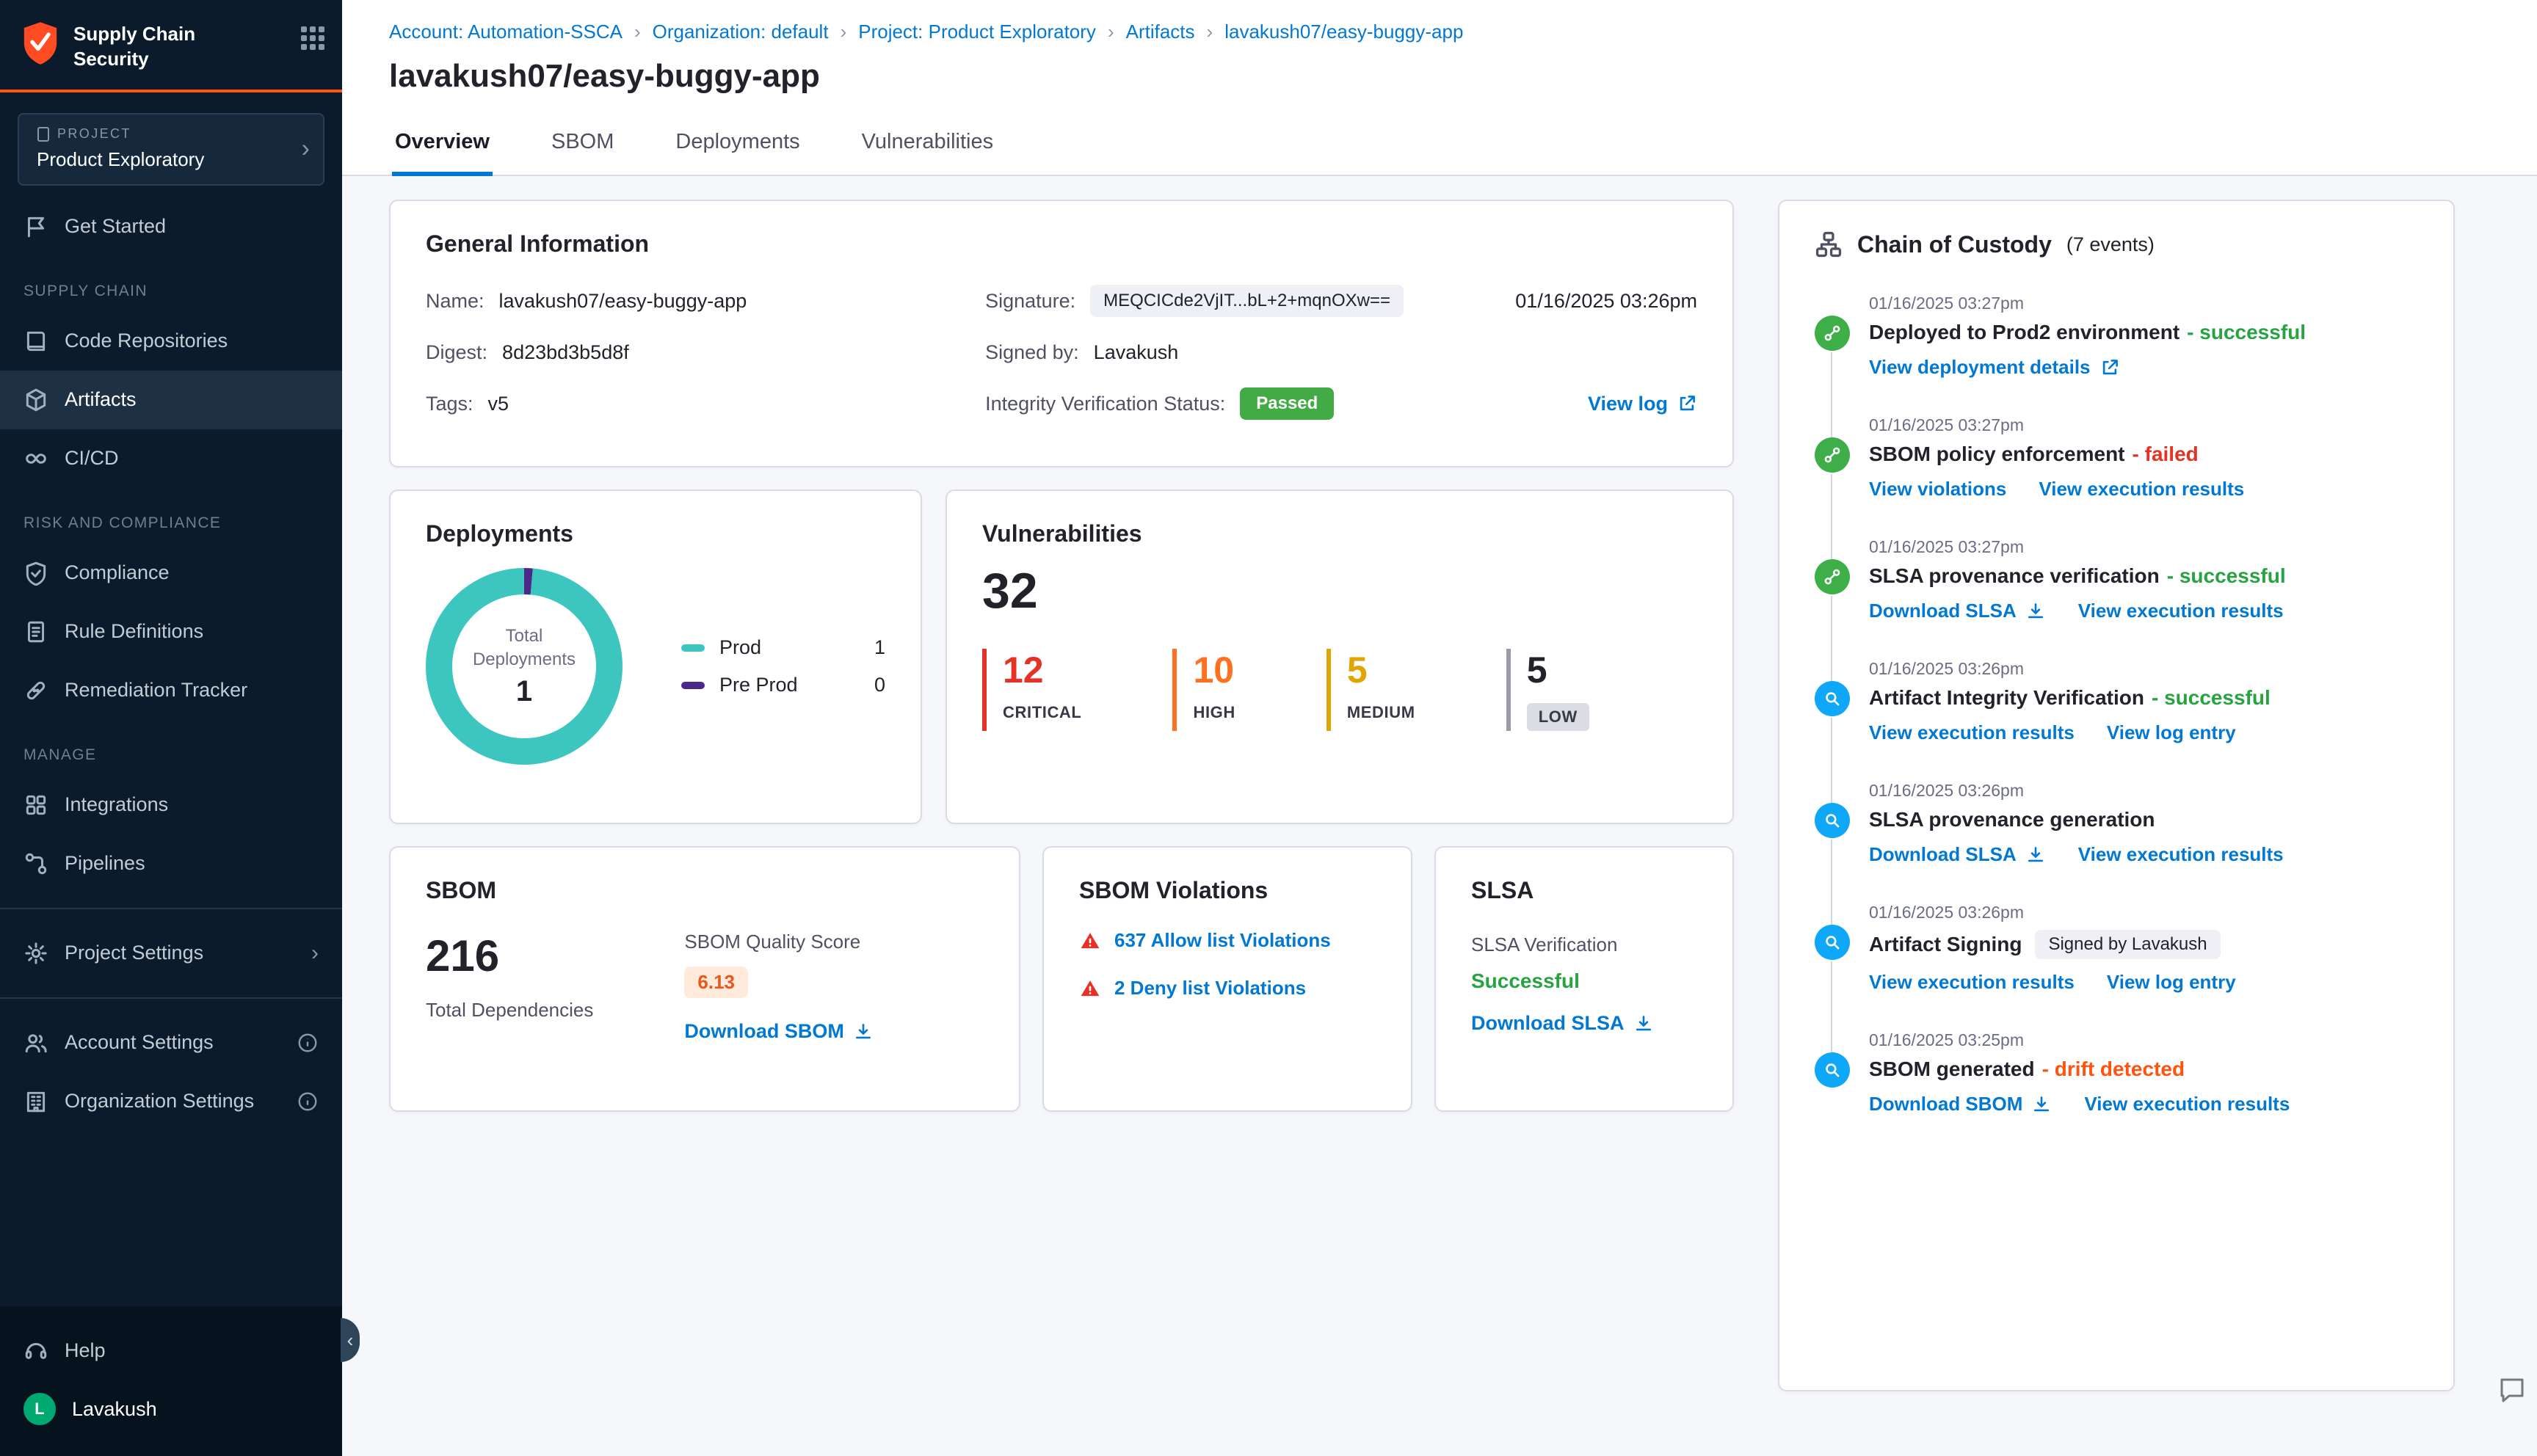  What do you see at coordinates (1082, 352) in the screenshot?
I see `signed-by-row: Signed by: Lavakush` at bounding box center [1082, 352].